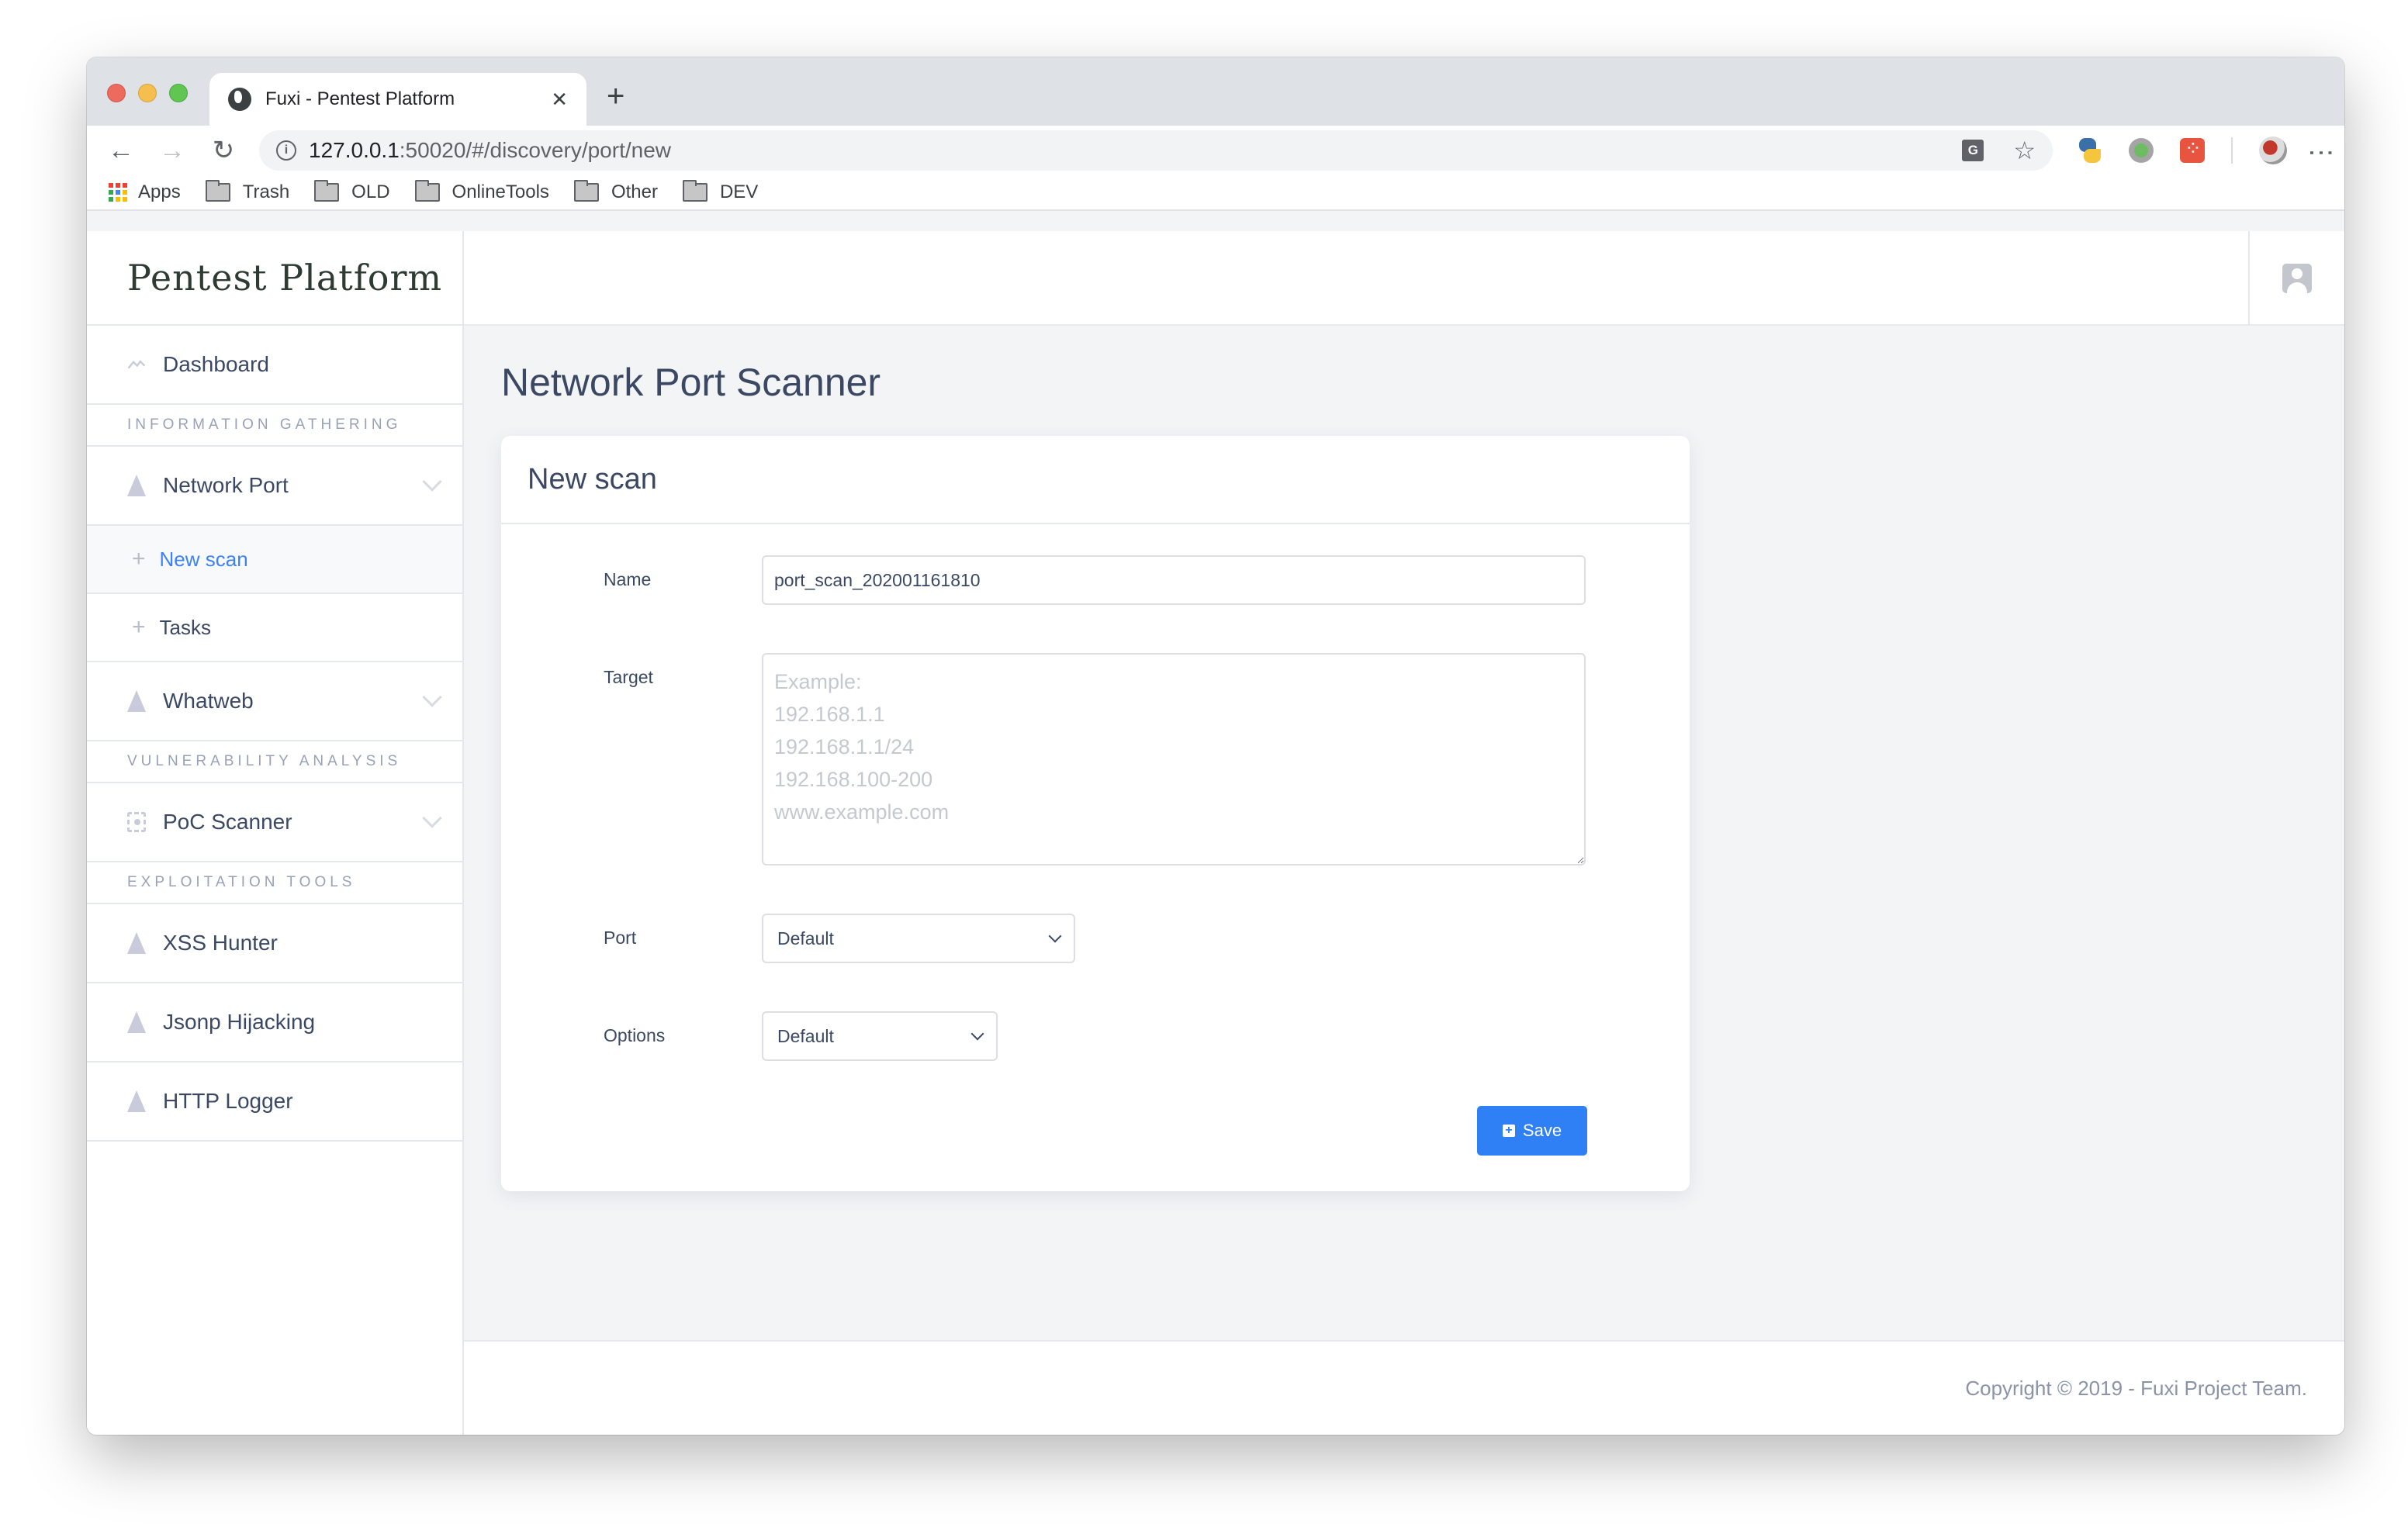 The image size is (2408, 1534). What do you see at coordinates (739, 191) in the screenshot?
I see `bookmark-label: DEV` at bounding box center [739, 191].